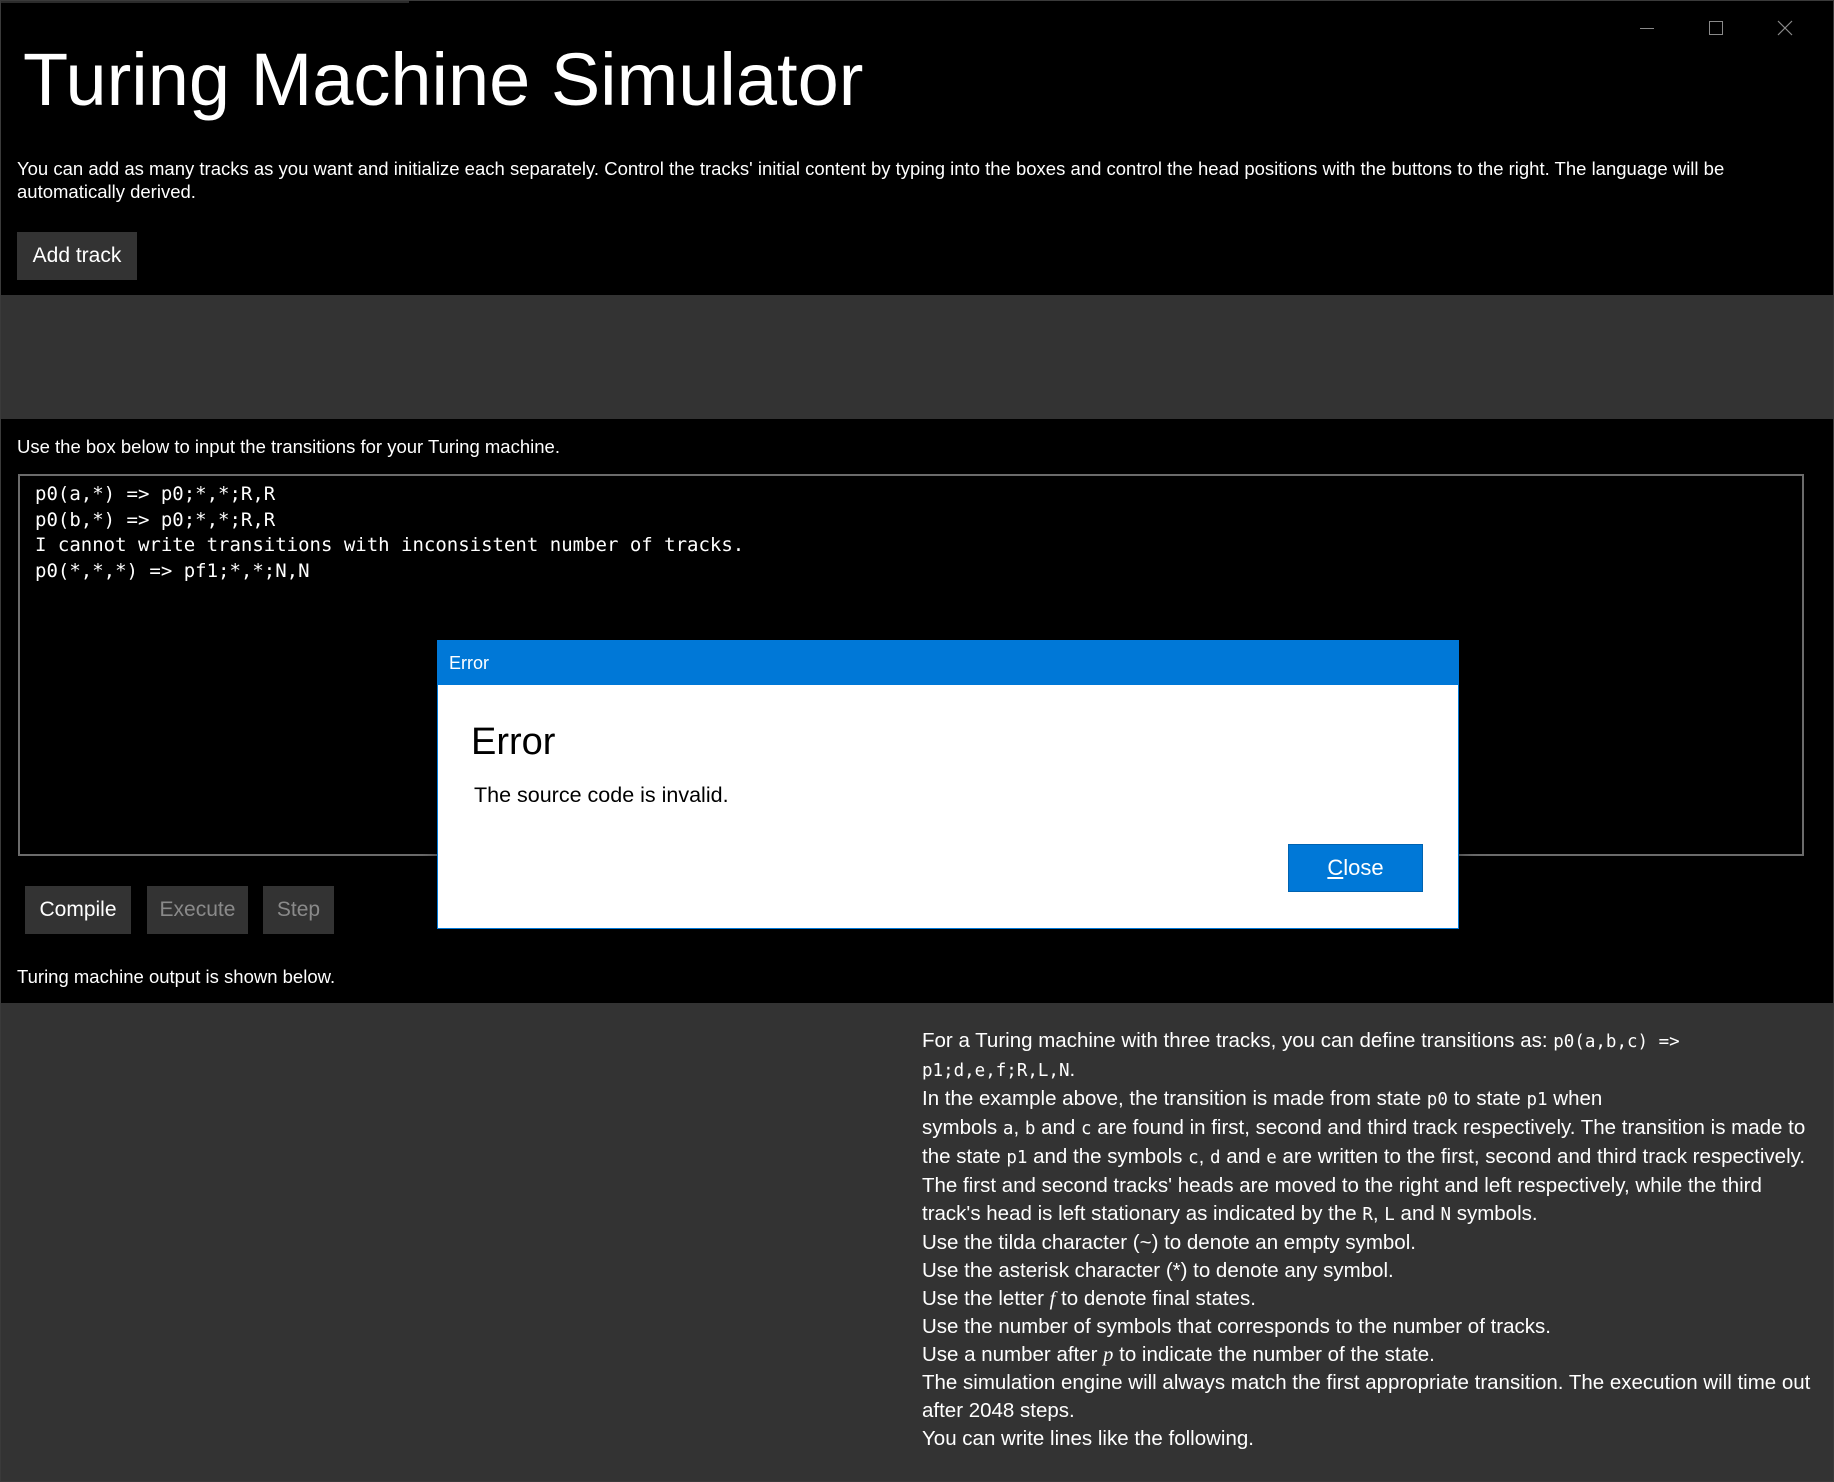 This screenshot has width=1834, height=1482. What do you see at coordinates (917, 357) in the screenshot?
I see `tracks-panel` at bounding box center [917, 357].